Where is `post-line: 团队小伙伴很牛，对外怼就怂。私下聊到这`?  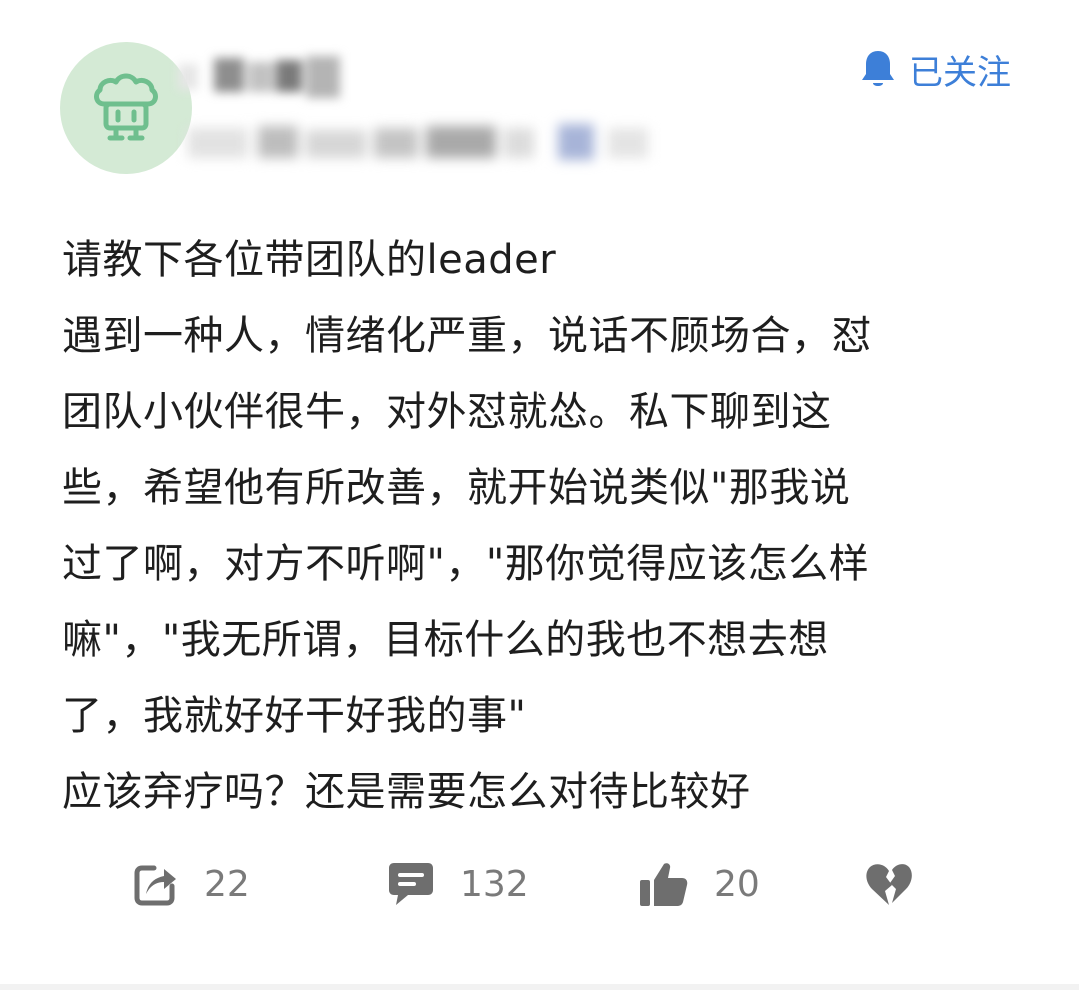 post-line: 团队小伙伴很牛，对外怼就怂。私下聊到这 is located at coordinates (447, 412).